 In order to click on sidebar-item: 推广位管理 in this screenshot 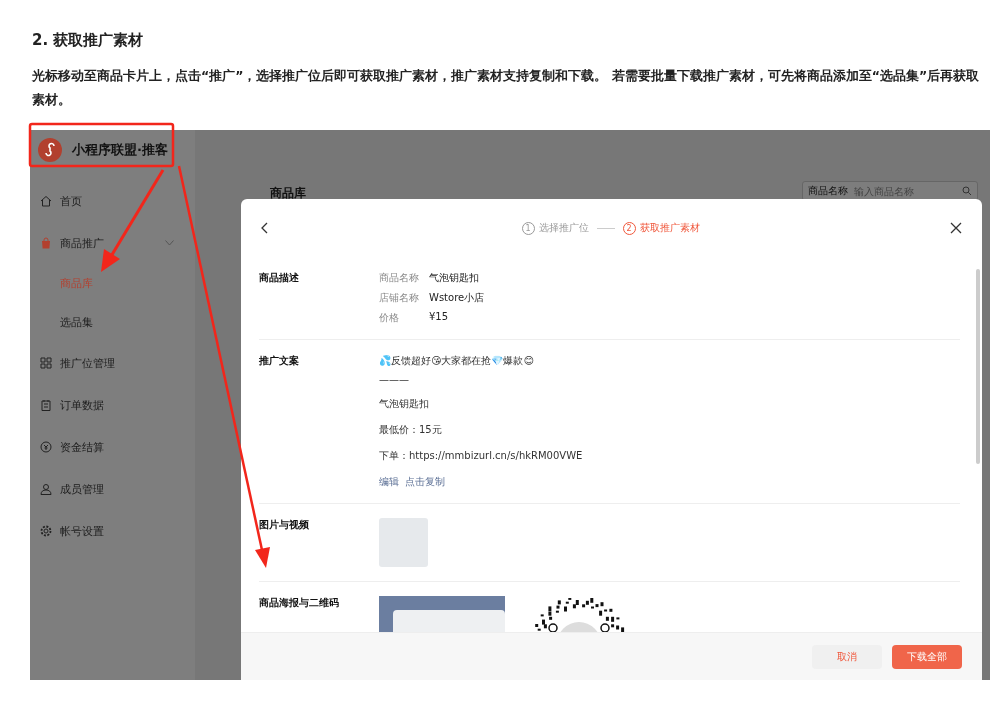, I will do `click(110, 363)`.